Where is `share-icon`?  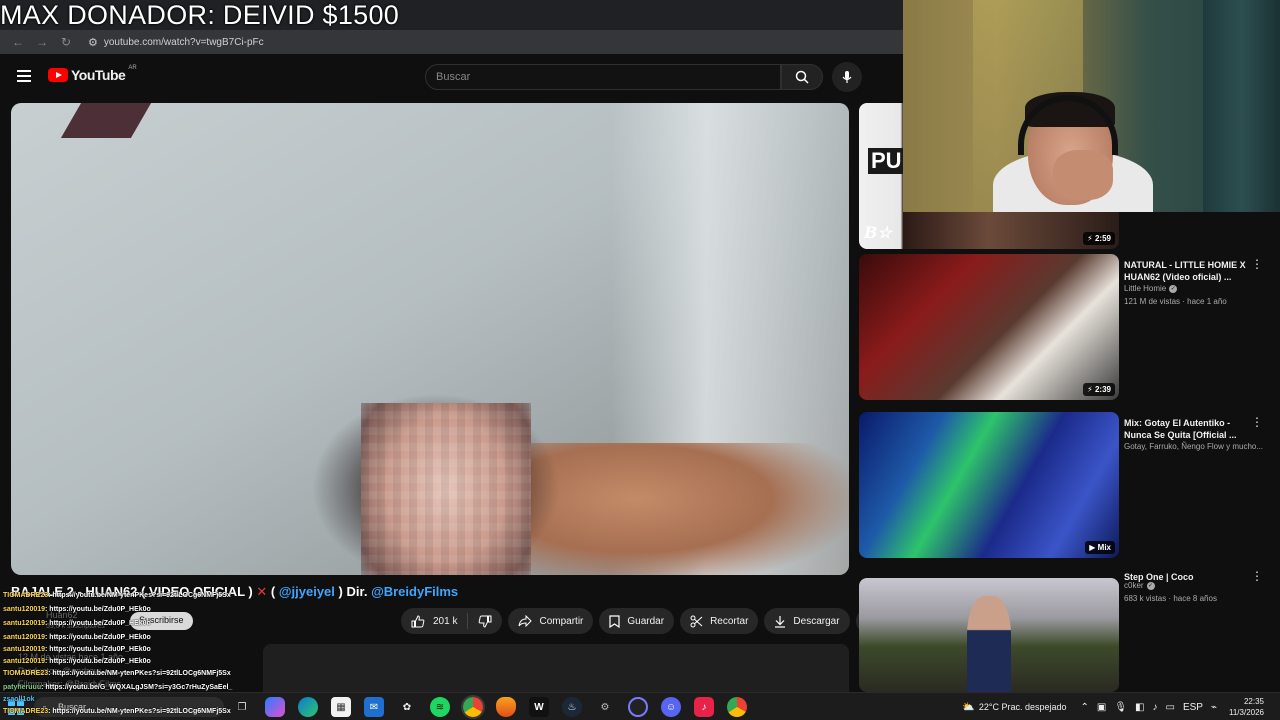 share-icon is located at coordinates (525, 621).